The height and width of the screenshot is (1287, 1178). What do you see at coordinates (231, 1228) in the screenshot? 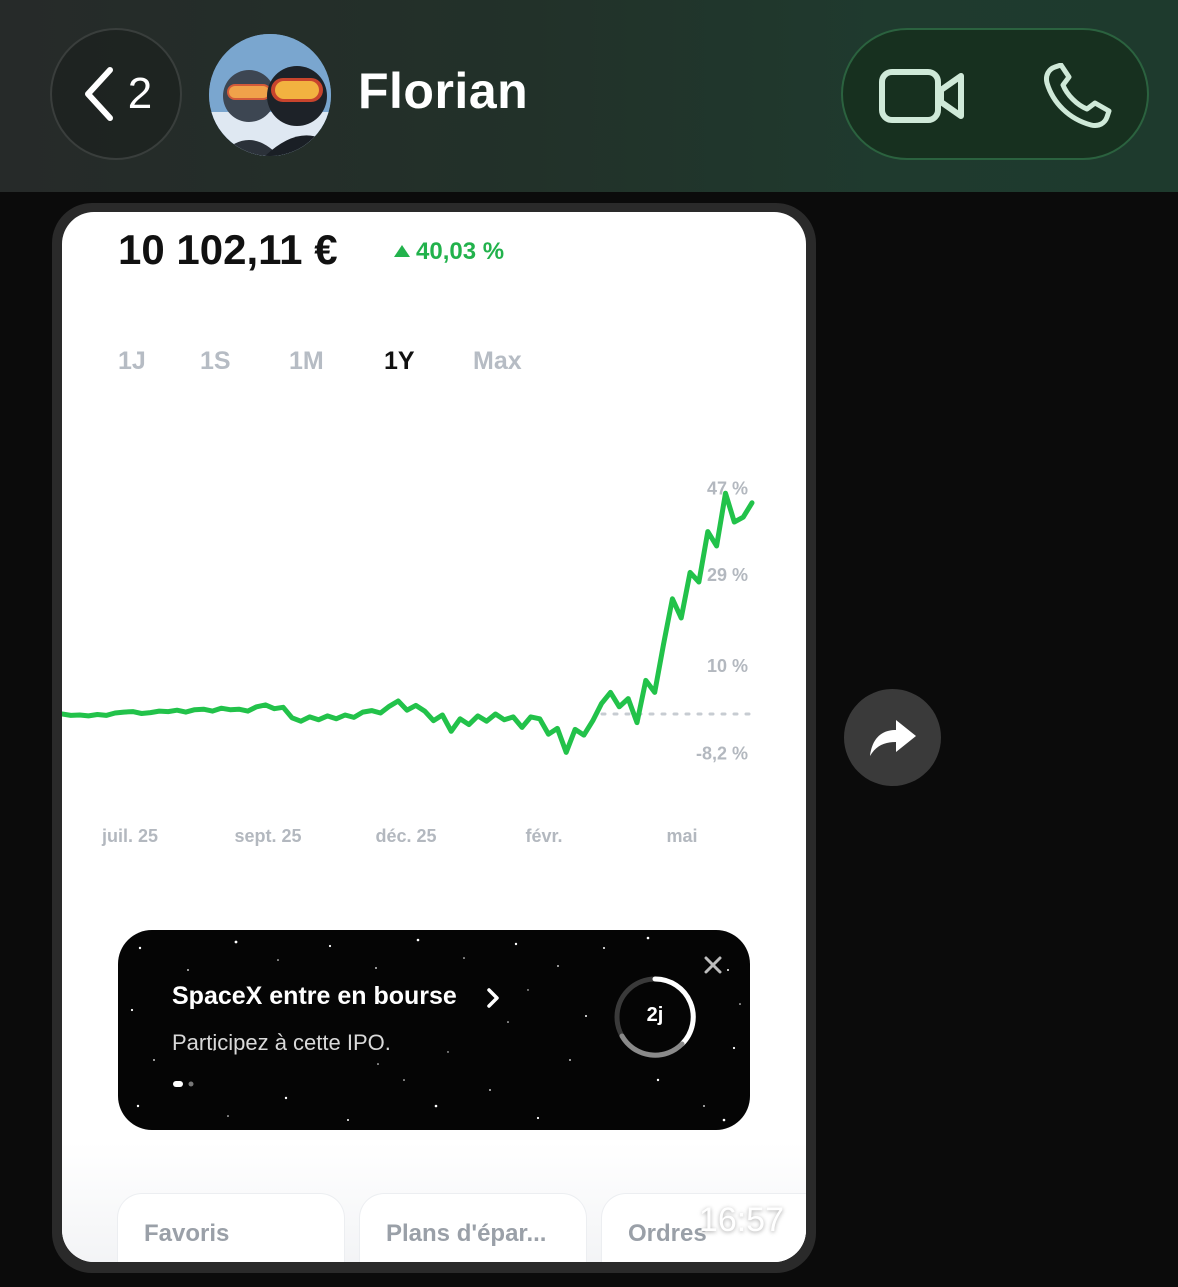
I see `favorites-card: Favoris` at bounding box center [231, 1228].